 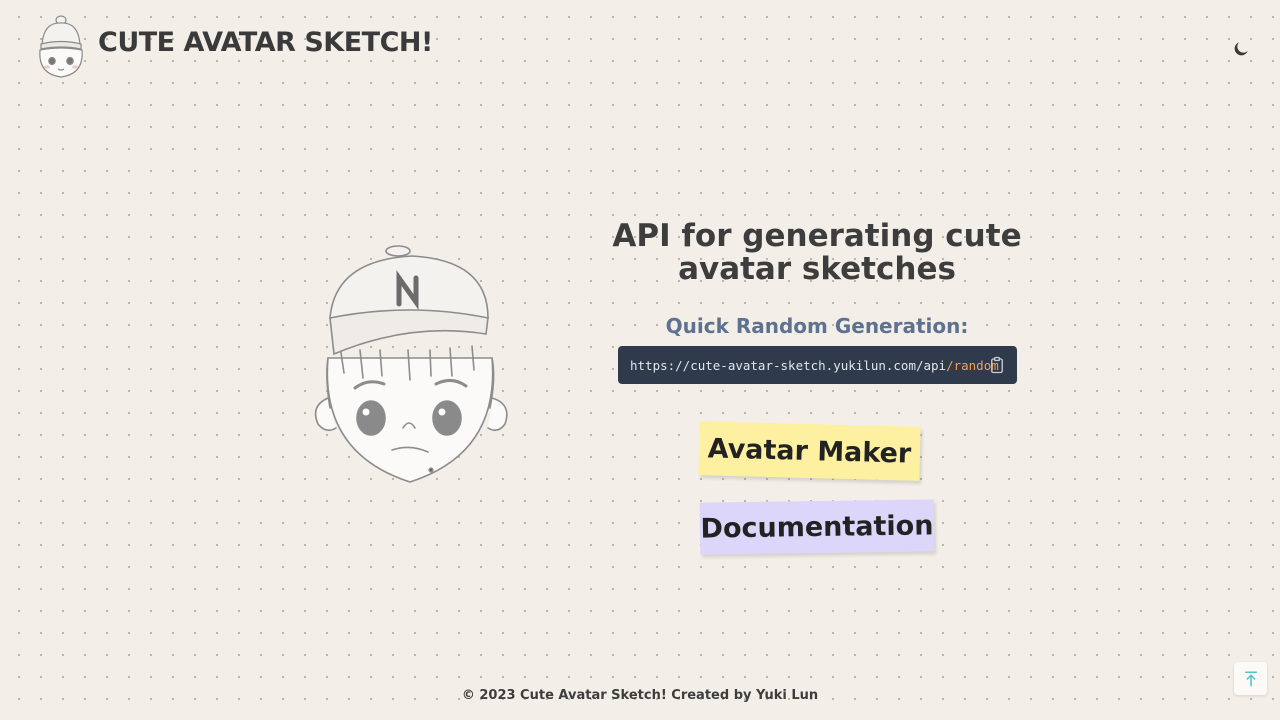 What do you see at coordinates (412, 365) in the screenshot?
I see `avatar-cap-sketch-icon` at bounding box center [412, 365].